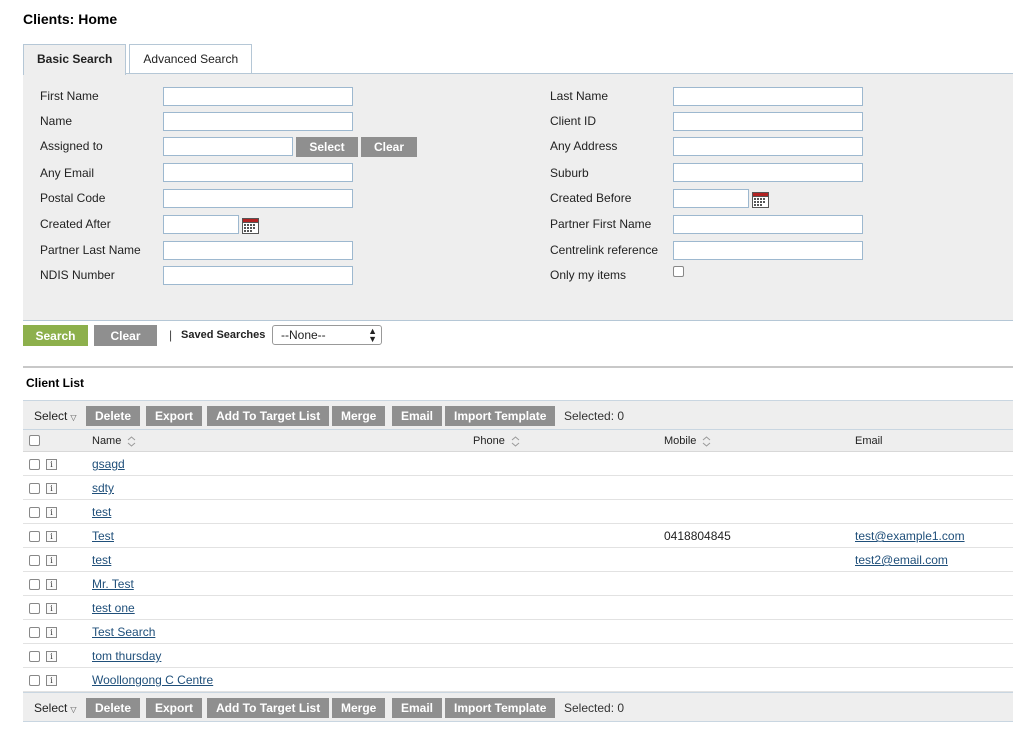 The width and height of the screenshot is (1013, 735). I want to click on assigned-to-clear-button: Clear, so click(389, 147).